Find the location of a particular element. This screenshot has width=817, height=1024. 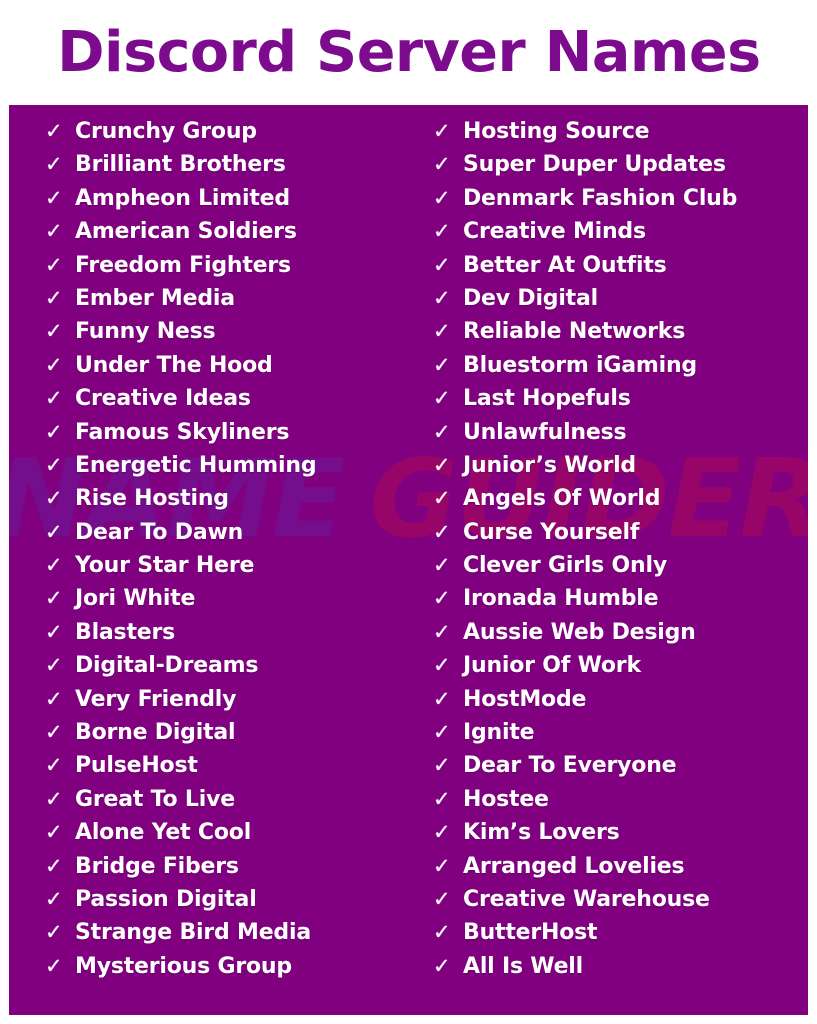

list-item-label: Ampheon Limited is located at coordinates (182, 198).